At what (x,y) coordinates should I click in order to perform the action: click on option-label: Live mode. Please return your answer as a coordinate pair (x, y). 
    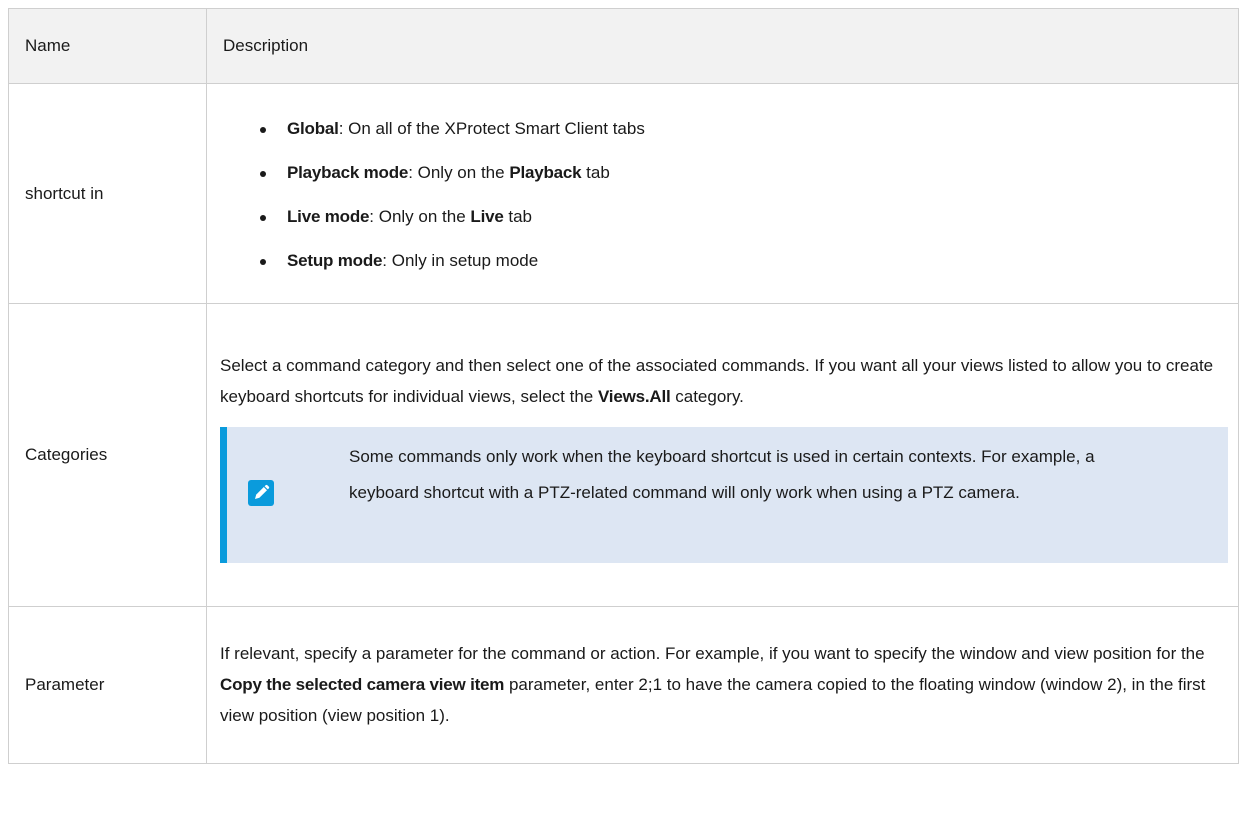
    Looking at the image, I should click on (328, 216).